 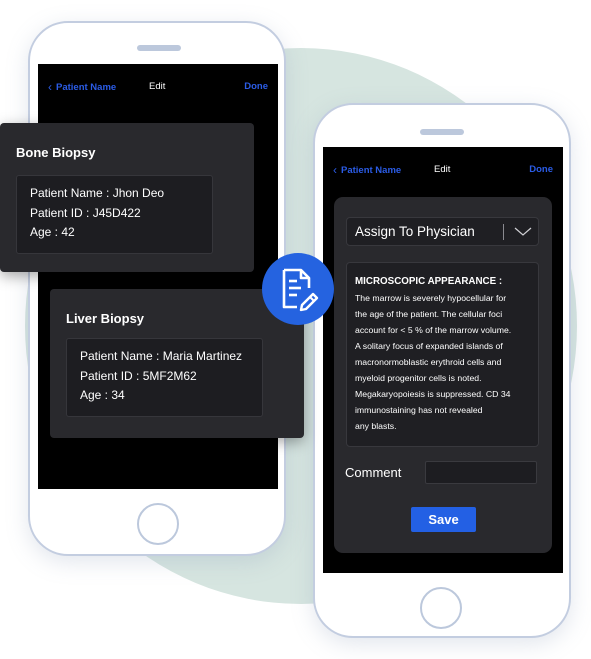 What do you see at coordinates (138, 375) in the screenshot?
I see `patient-id: Patient ID : 5MF2M62` at bounding box center [138, 375].